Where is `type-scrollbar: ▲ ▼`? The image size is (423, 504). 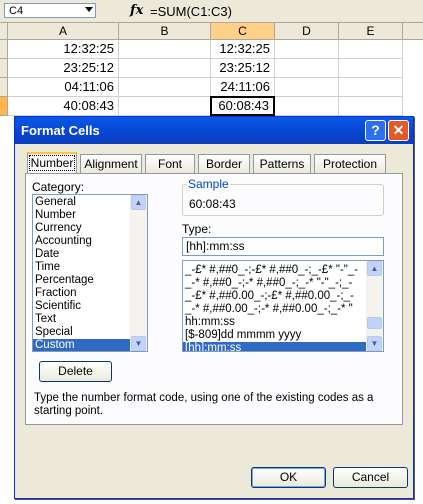
type-scrollbar: ▲ ▼ is located at coordinates (374, 306).